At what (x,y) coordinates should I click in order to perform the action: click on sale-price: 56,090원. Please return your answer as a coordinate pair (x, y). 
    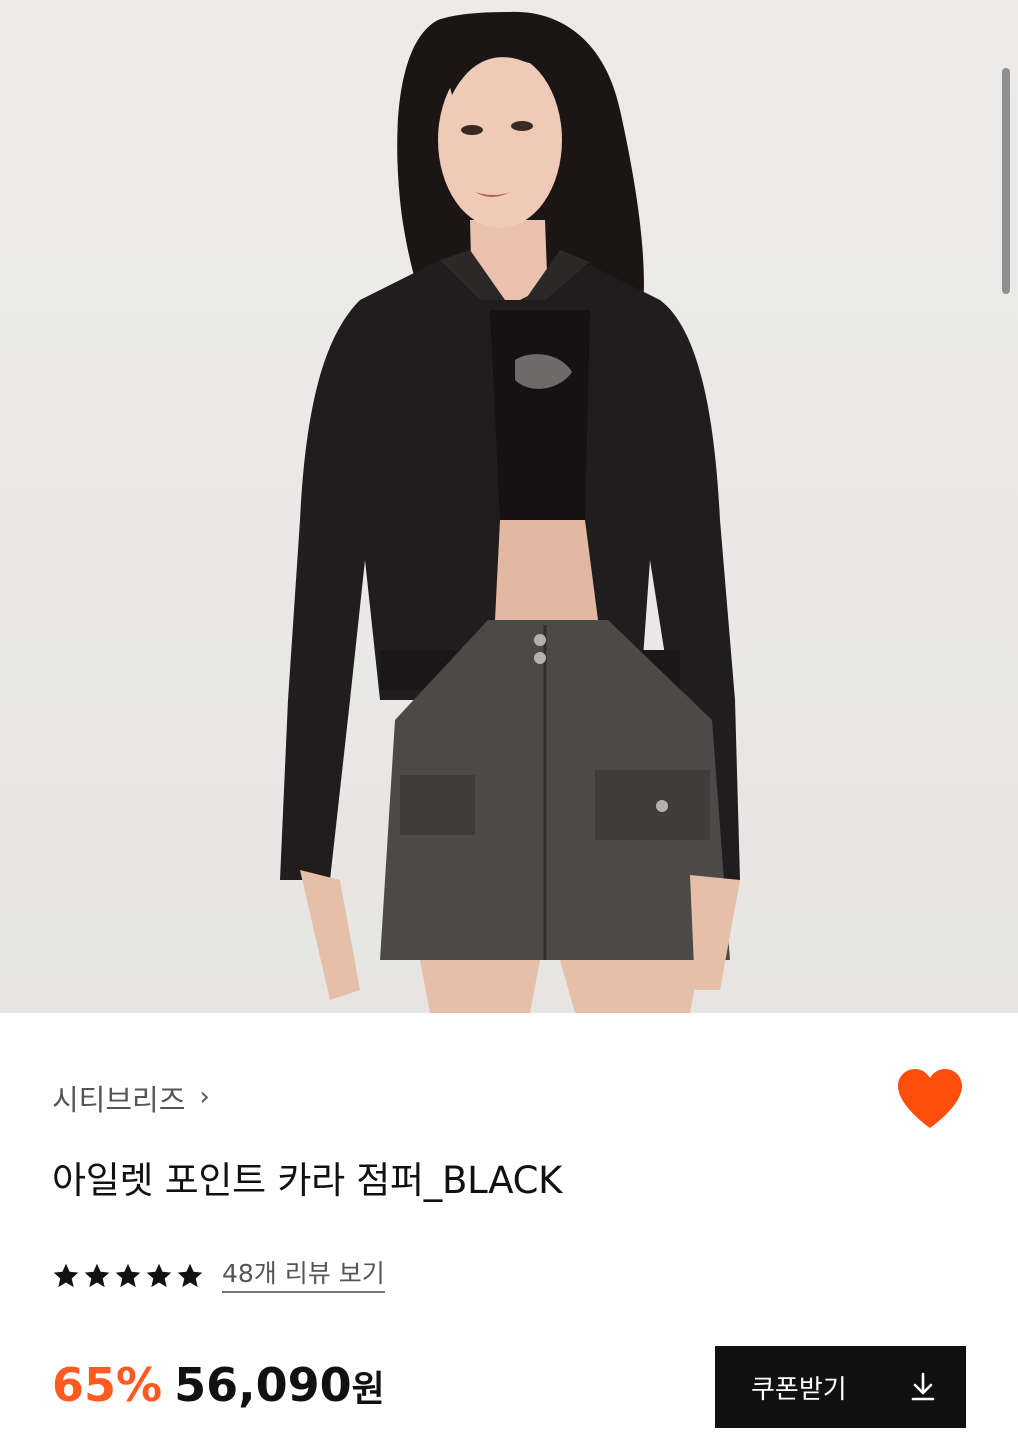
    Looking at the image, I should click on (279, 1385).